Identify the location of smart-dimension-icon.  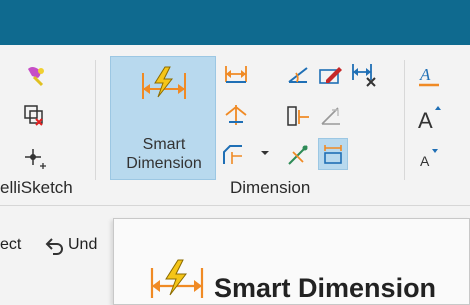
(164, 82).